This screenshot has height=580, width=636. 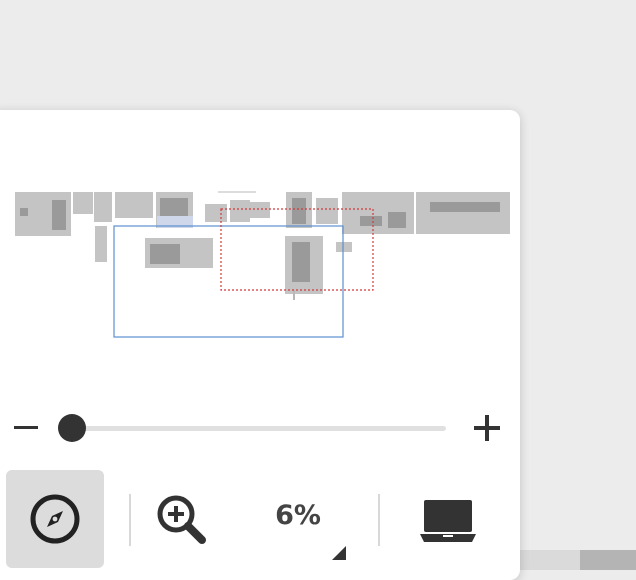 What do you see at coordinates (298, 515) in the screenshot?
I see `zoom-level-dropdown: 6%` at bounding box center [298, 515].